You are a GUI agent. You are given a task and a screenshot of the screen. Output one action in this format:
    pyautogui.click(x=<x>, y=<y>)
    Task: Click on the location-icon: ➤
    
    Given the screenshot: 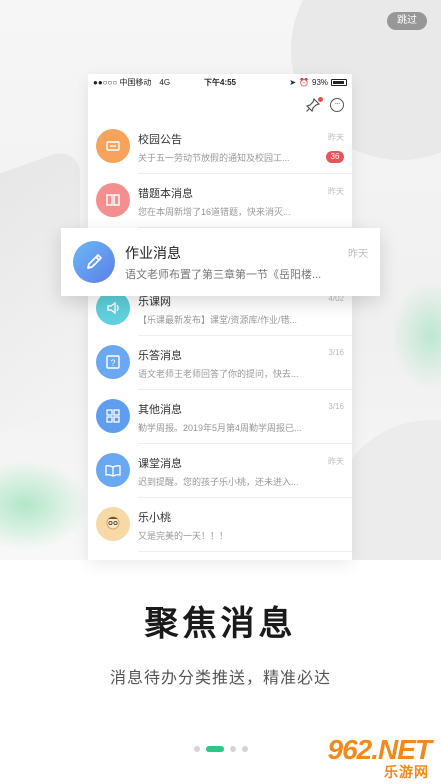 What is the action you would take?
    pyautogui.click(x=293, y=82)
    